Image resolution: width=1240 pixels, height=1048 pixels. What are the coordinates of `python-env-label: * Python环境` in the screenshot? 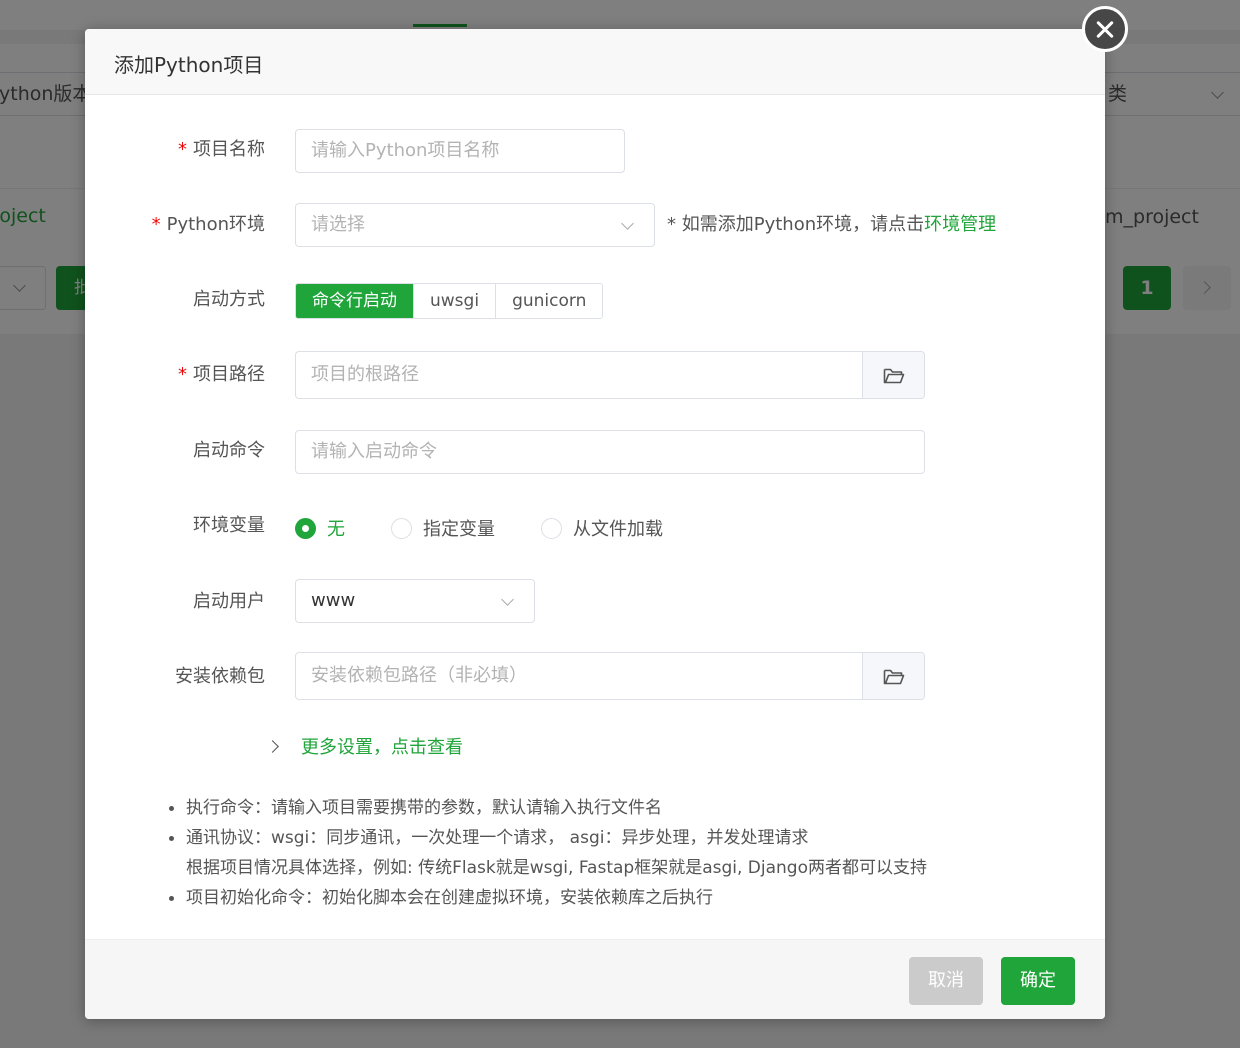 It's located at (208, 224).